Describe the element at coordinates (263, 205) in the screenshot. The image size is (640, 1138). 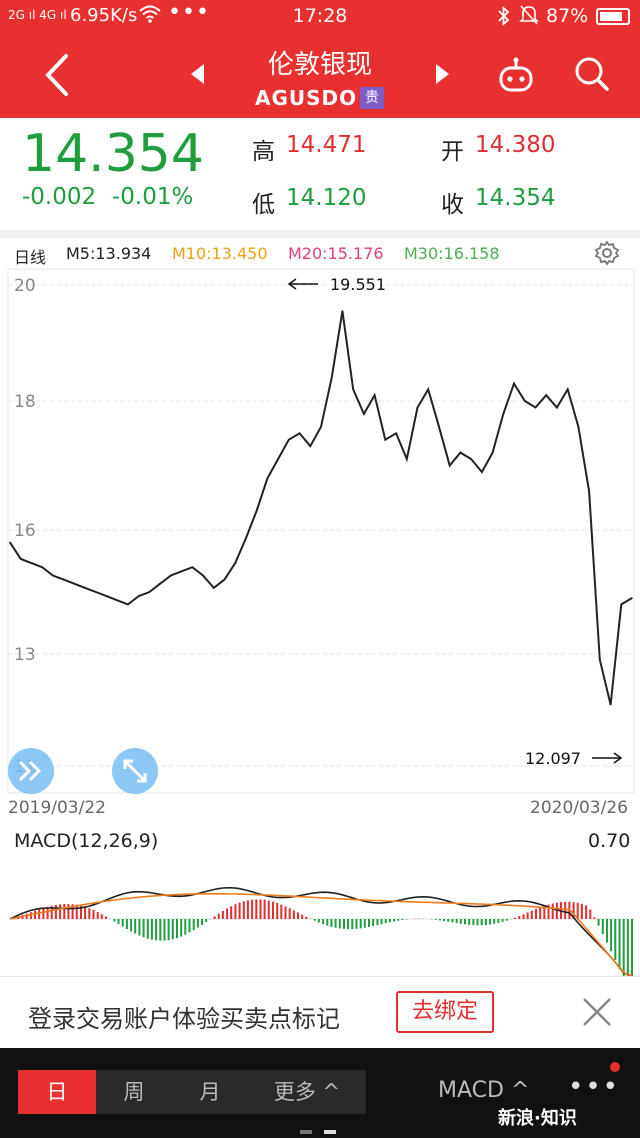
I see `low-label: 低` at that location.